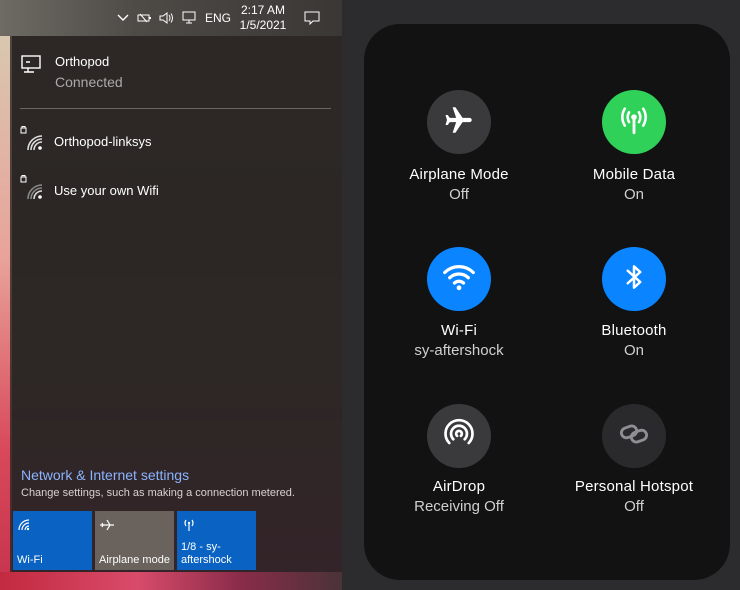 Image resolution: width=740 pixels, height=590 pixels. What do you see at coordinates (134, 560) in the screenshot?
I see `tile-label: Airplane mode` at bounding box center [134, 560].